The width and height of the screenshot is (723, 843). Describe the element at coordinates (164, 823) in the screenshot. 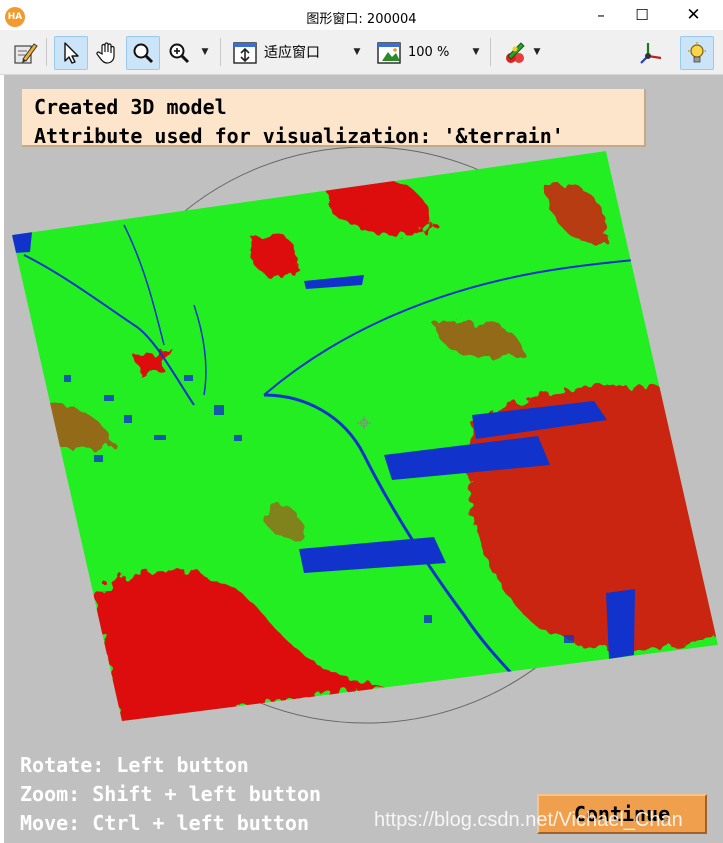

I see `hint-move: Move: Ctrl + left button` at that location.